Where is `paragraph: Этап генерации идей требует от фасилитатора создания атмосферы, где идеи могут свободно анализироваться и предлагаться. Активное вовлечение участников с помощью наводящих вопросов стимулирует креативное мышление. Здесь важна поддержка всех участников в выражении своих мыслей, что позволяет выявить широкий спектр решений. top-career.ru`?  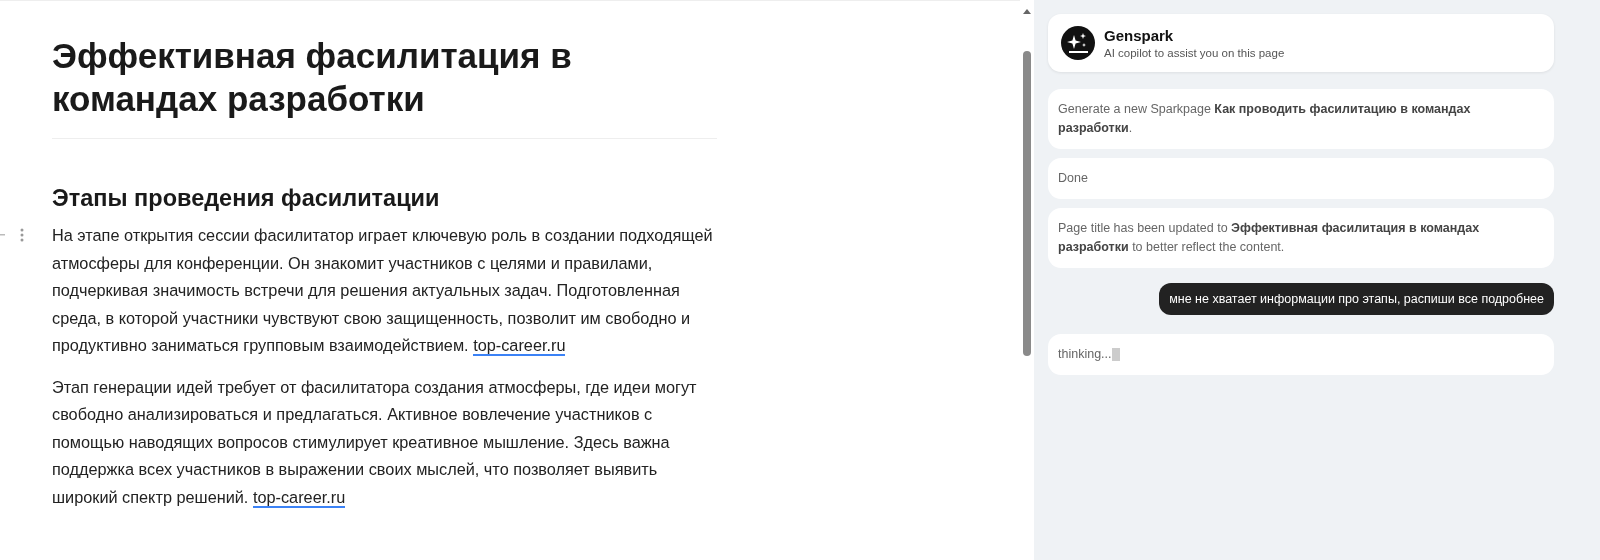 paragraph: Этап генерации идей требует от фасилитатора создания атмосферы, где идеи могут свободно анализироваться и предлагаться. Активное вовлечение участников с помощью наводящих вопросов стимулирует креативное мышление. Здесь важна поддержка всех участников в выражении своих мыслей, что позволяет выявить широкий спектр решений. top-career.ru is located at coordinates (375, 443).